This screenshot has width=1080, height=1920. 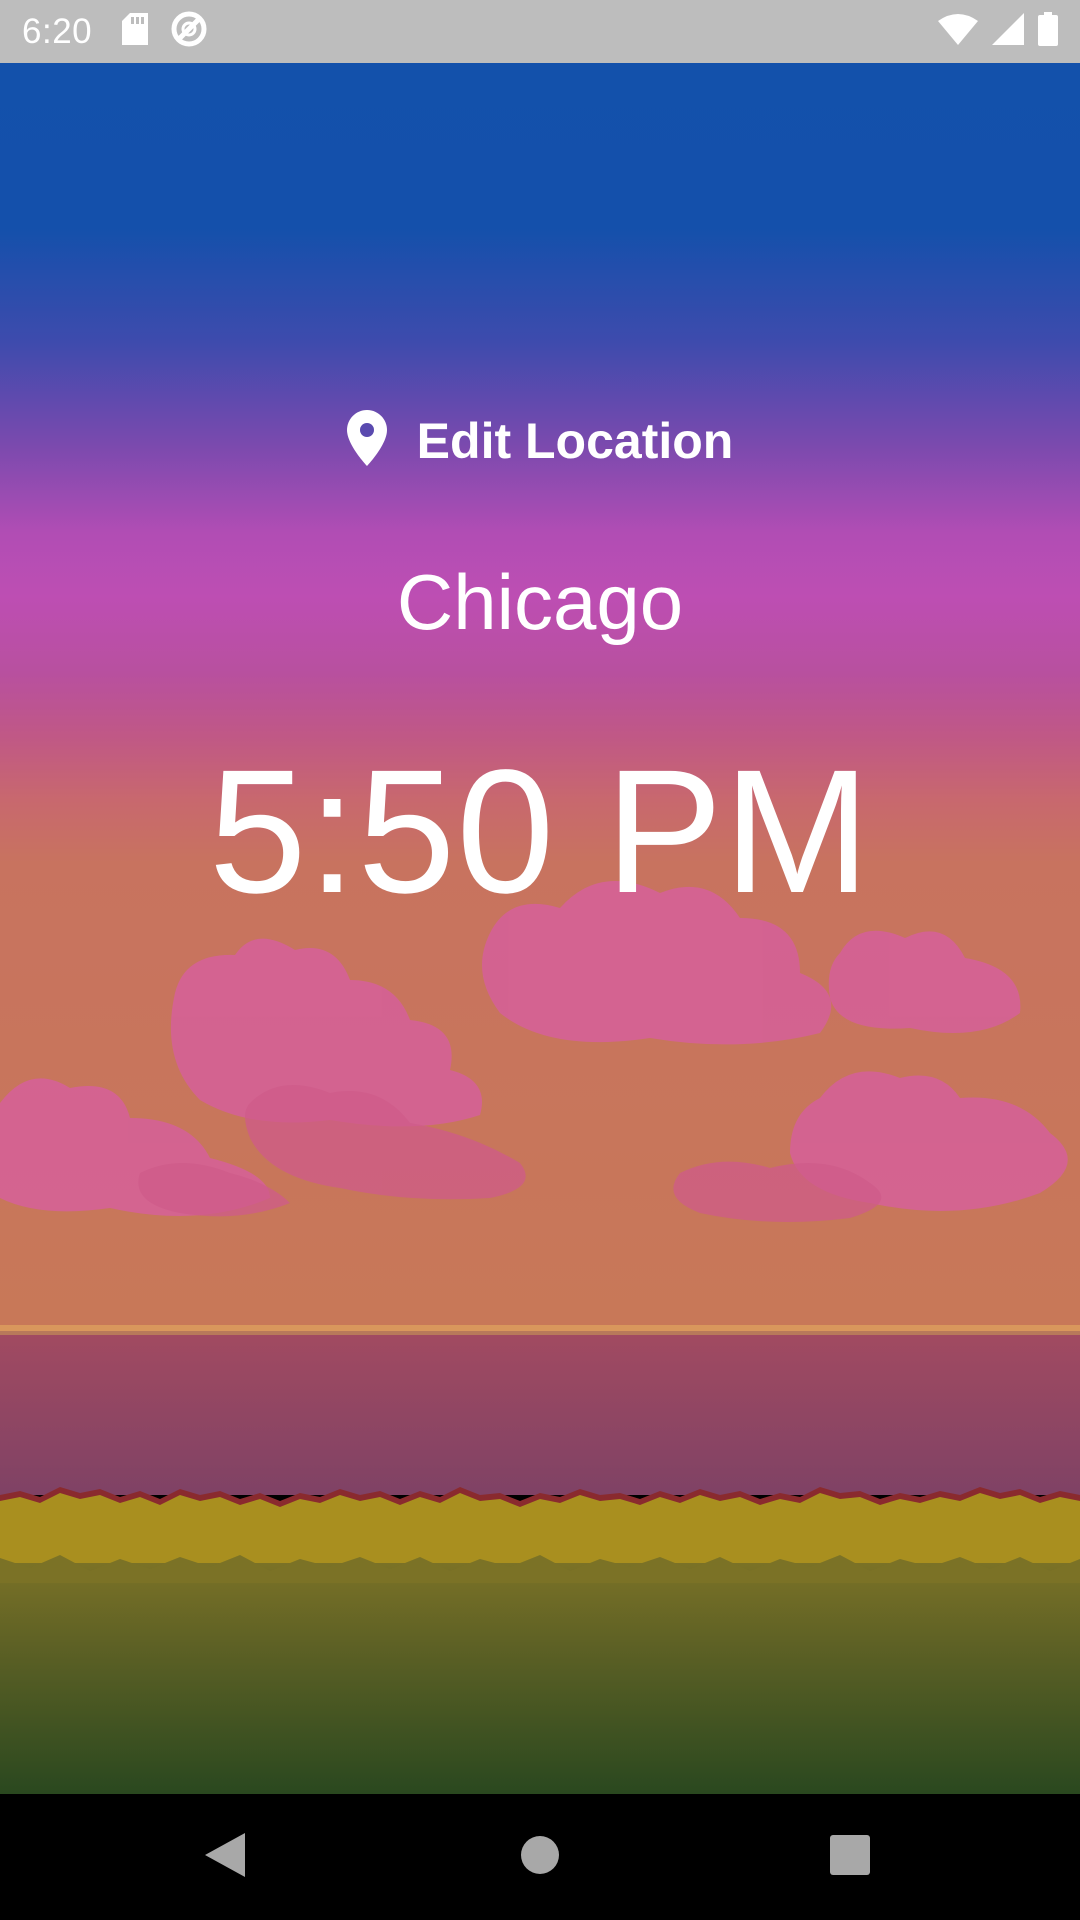 I want to click on status-bar: 6:20, so click(x=540, y=31).